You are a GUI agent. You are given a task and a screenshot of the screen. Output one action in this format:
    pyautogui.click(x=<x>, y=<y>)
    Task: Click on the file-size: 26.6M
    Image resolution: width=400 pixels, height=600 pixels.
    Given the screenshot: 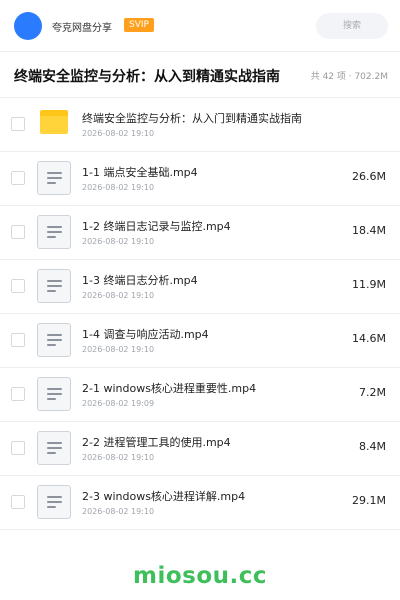 What is the action you would take?
    pyautogui.click(x=369, y=176)
    